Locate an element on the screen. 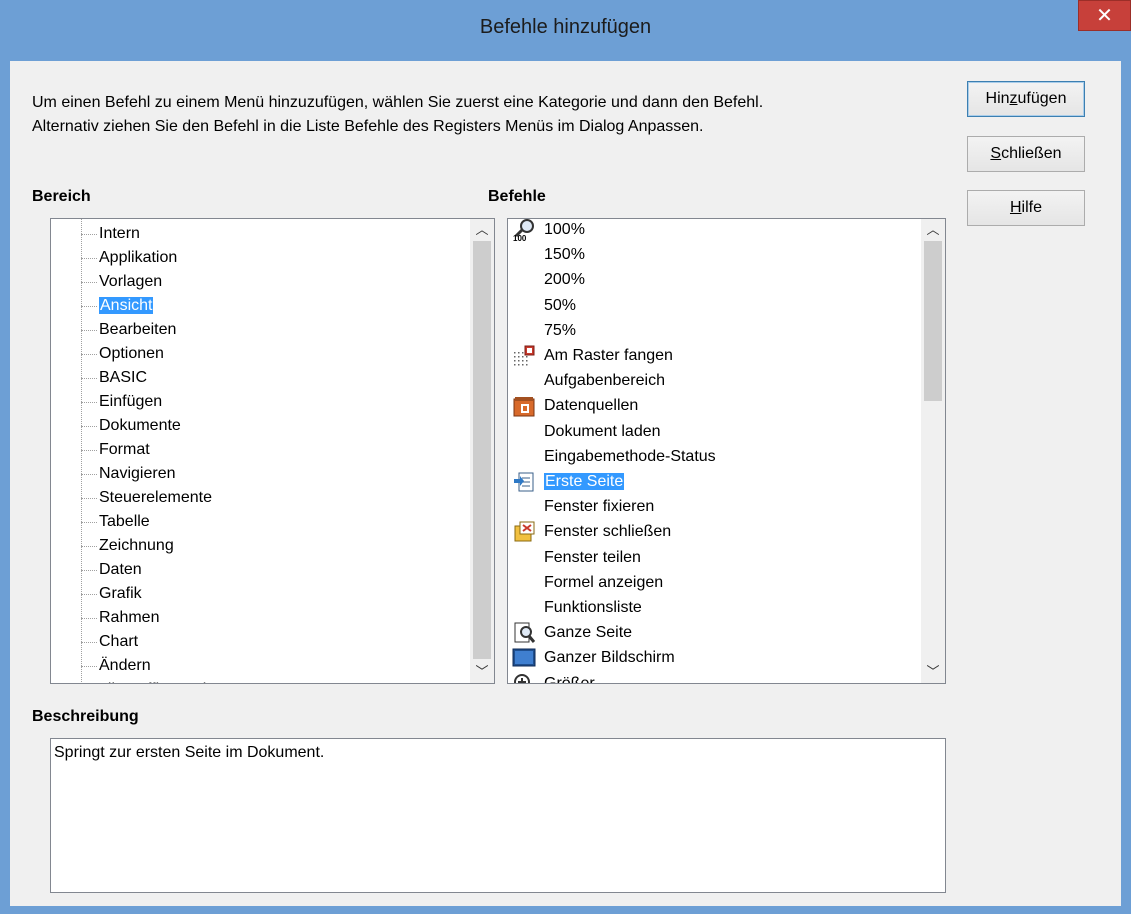 The width and height of the screenshot is (1131, 914). whole-page-icon is located at coordinates (524, 633).